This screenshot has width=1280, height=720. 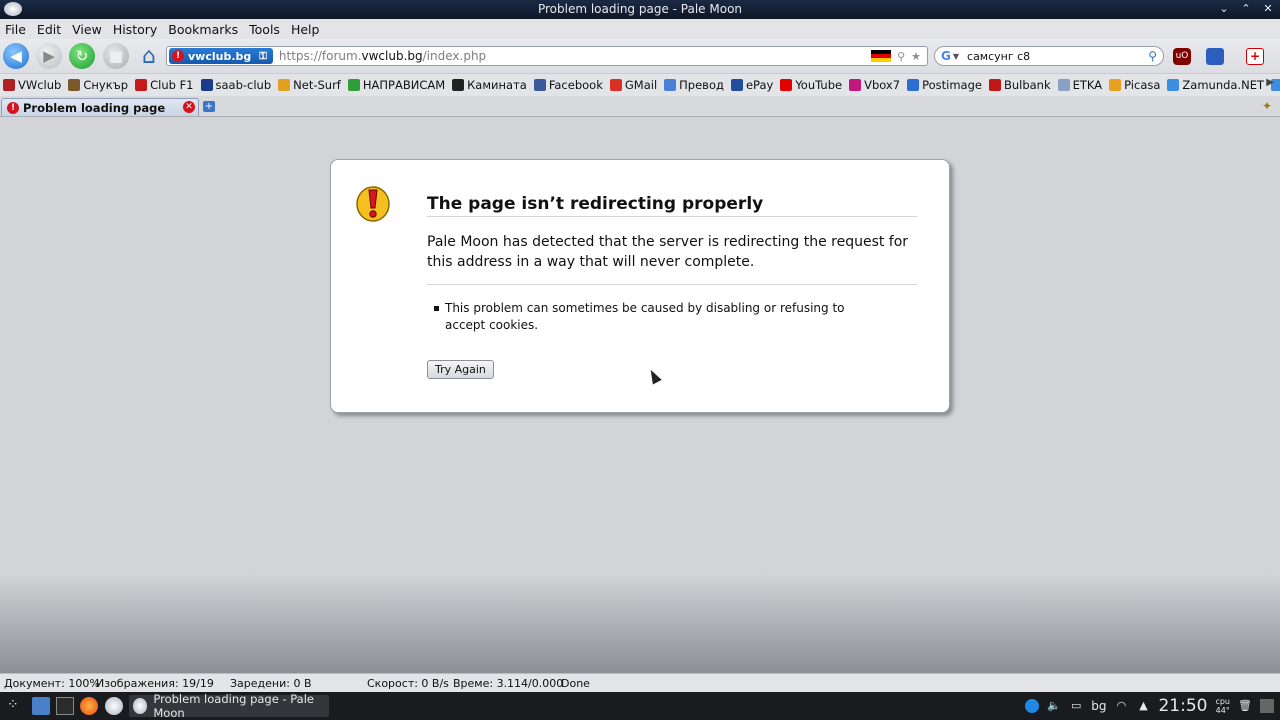 I want to click on bookmark-item: НАПРАВИСАМ, so click(x=396, y=85).